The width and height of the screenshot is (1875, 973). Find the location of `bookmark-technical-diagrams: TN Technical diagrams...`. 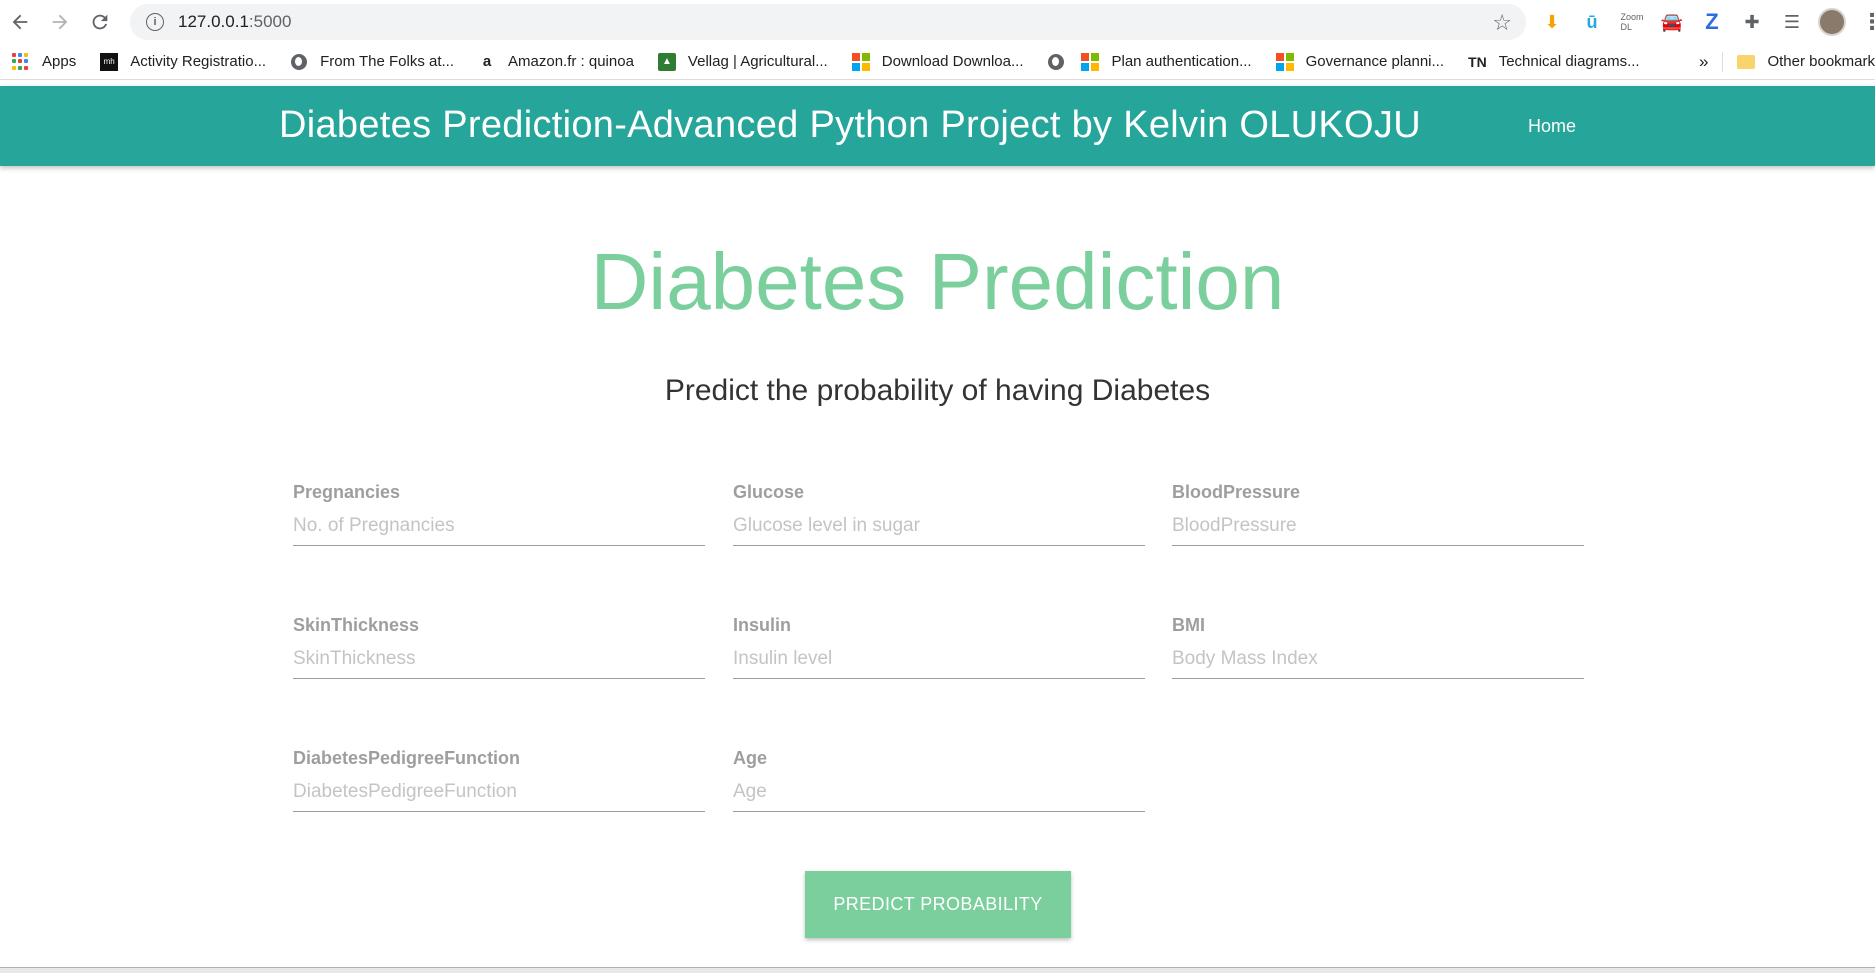

bookmark-technical-diagrams: TN Technical diagrams... is located at coordinates (1554, 62).